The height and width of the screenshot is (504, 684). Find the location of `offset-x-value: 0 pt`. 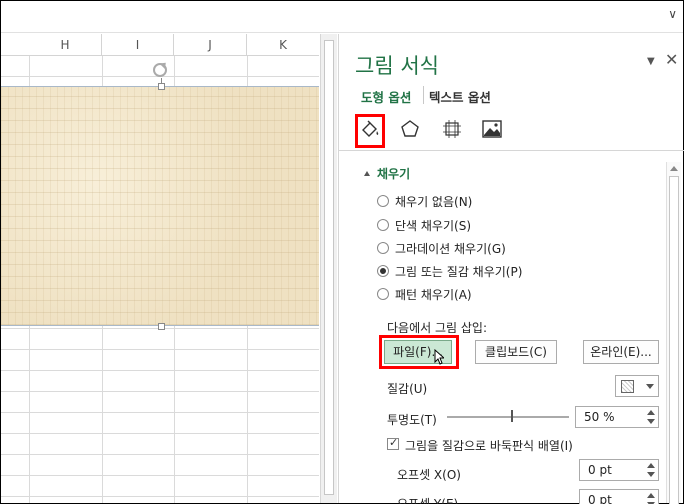

offset-x-value: 0 pt is located at coordinates (600, 470).